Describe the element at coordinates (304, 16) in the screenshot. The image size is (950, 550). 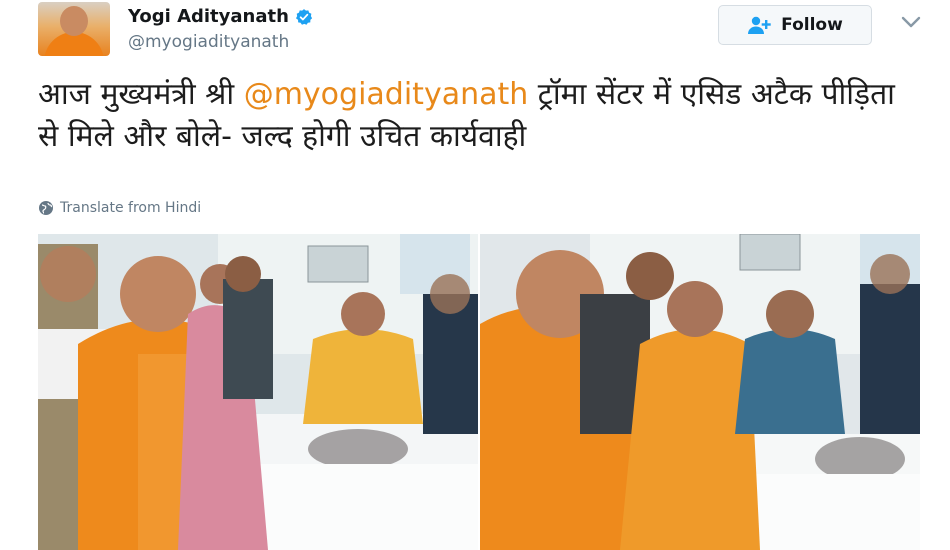
I see `verified-badge-icon` at that location.